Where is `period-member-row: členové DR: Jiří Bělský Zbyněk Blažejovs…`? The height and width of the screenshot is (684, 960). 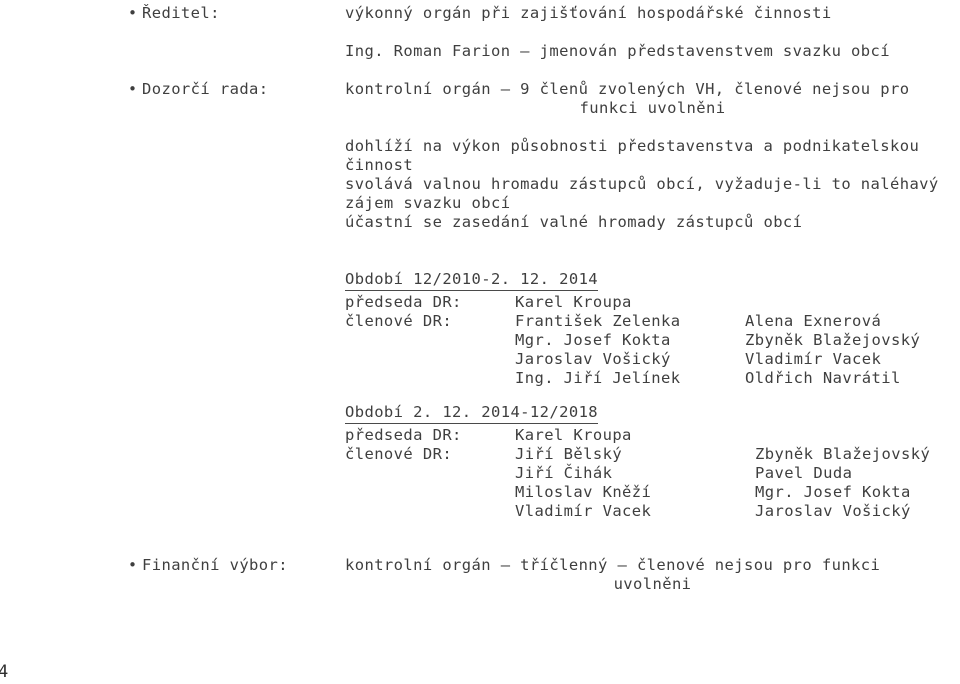 period-member-row: členové DR: Jiří Bělský Zbyněk Blažejovs… is located at coordinates (652, 454).